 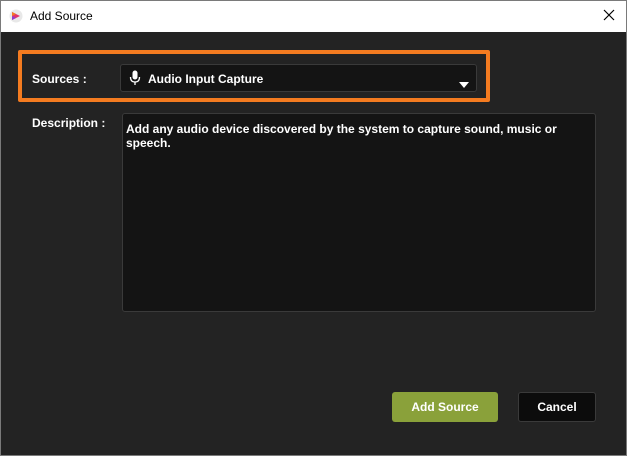 What do you see at coordinates (313, 16) in the screenshot?
I see `title-bar: Add Source` at bounding box center [313, 16].